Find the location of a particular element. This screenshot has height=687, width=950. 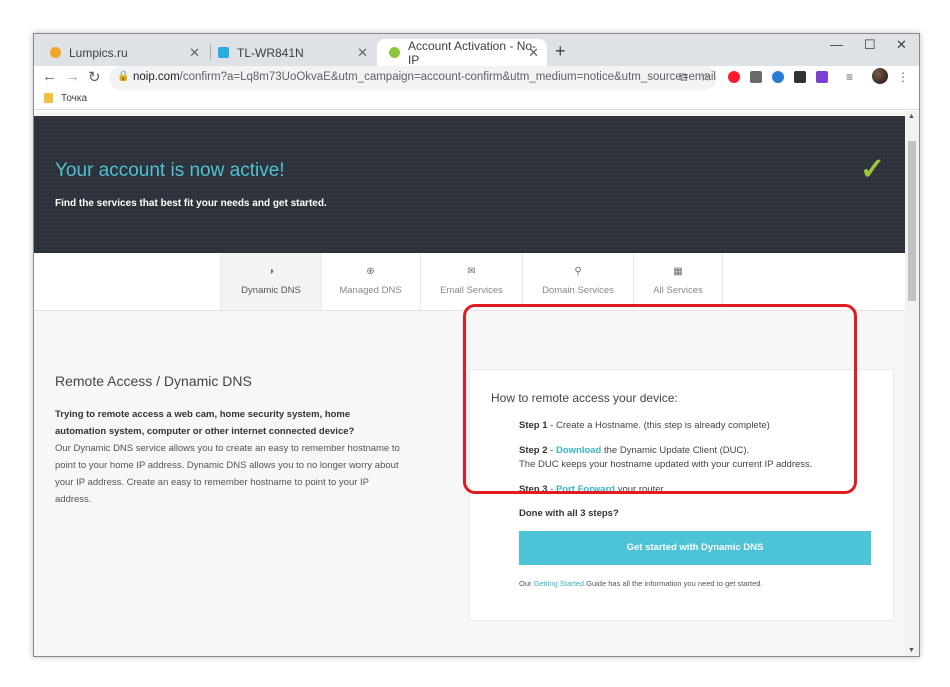

bookmark-star-icon: ☆ is located at coordinates (705, 77).